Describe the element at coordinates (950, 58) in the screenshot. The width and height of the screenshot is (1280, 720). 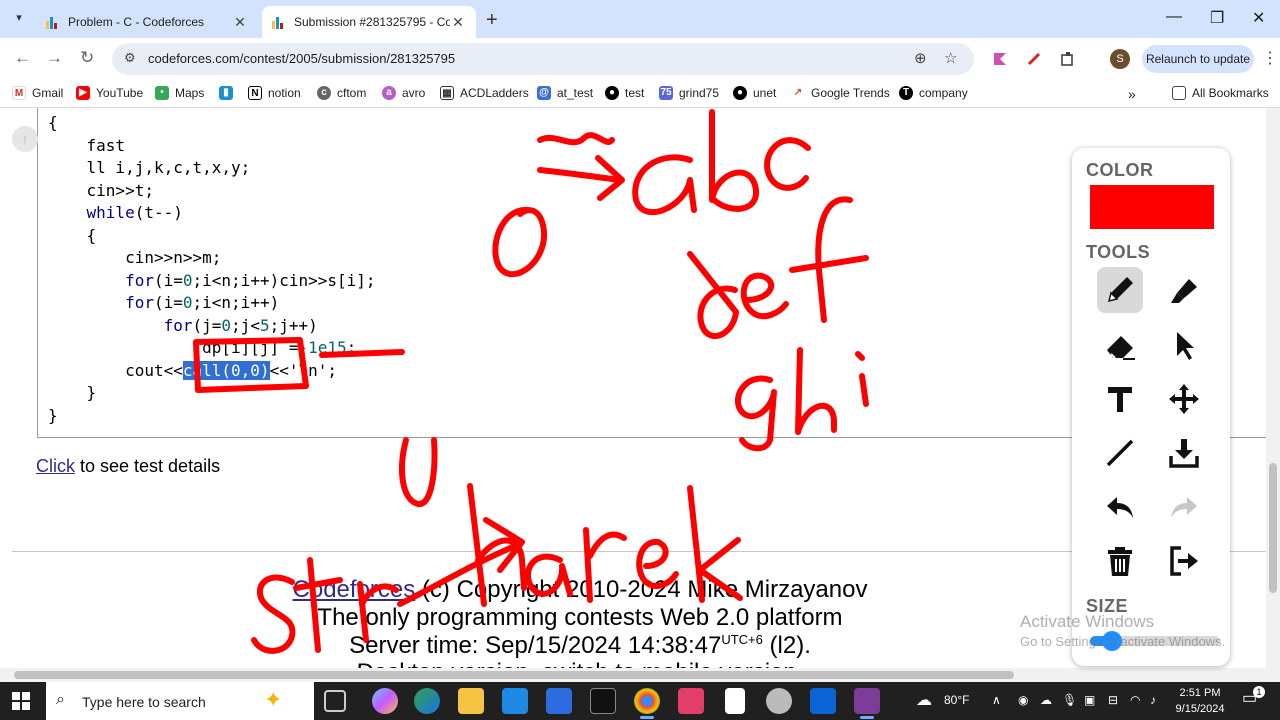
I see `bookmark-star-icon: ☆` at that location.